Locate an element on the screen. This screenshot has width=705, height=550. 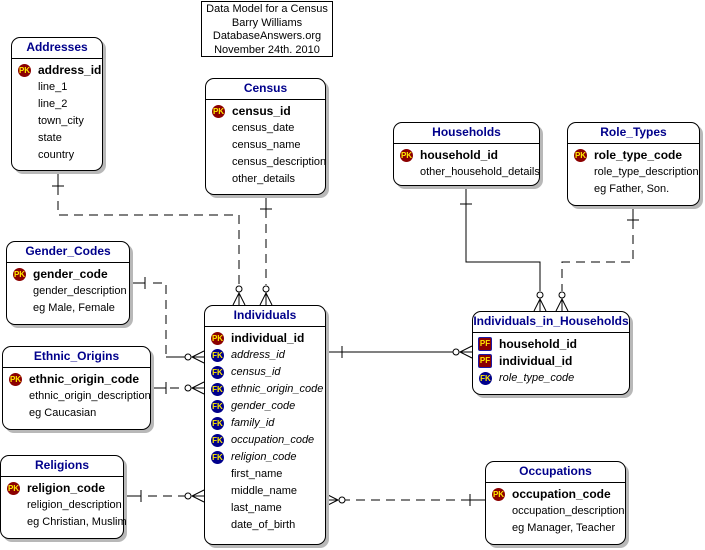
attribute-row: FK family_id is located at coordinates (265, 423).